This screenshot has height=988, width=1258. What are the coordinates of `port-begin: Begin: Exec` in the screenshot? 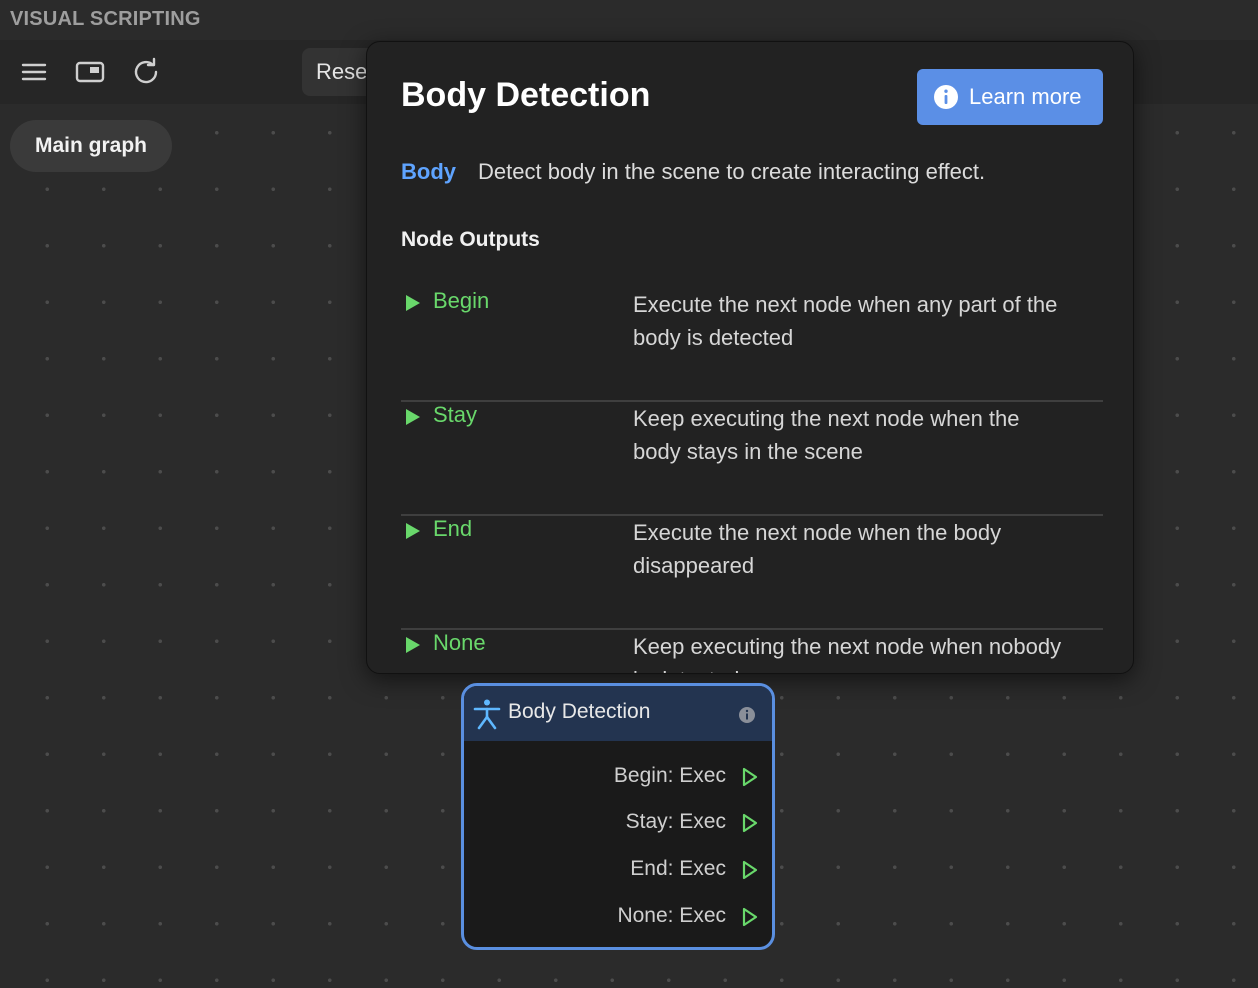 It's located at (630, 779).